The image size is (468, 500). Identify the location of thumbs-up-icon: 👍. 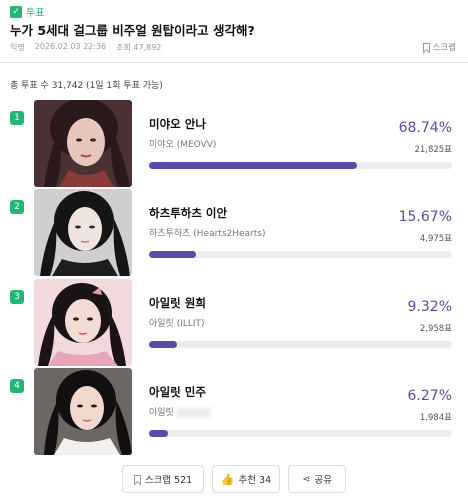
(227, 479).